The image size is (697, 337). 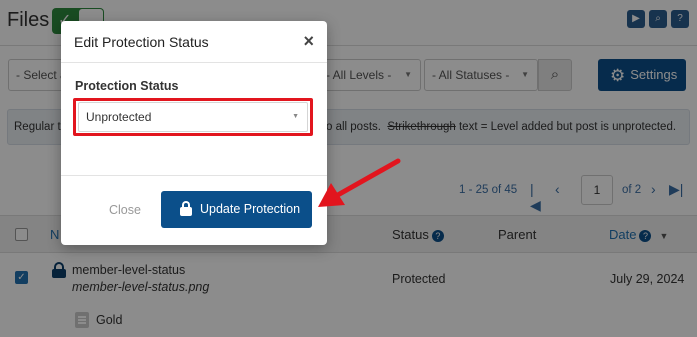 I want to click on close-icon: ×, so click(x=308, y=41).